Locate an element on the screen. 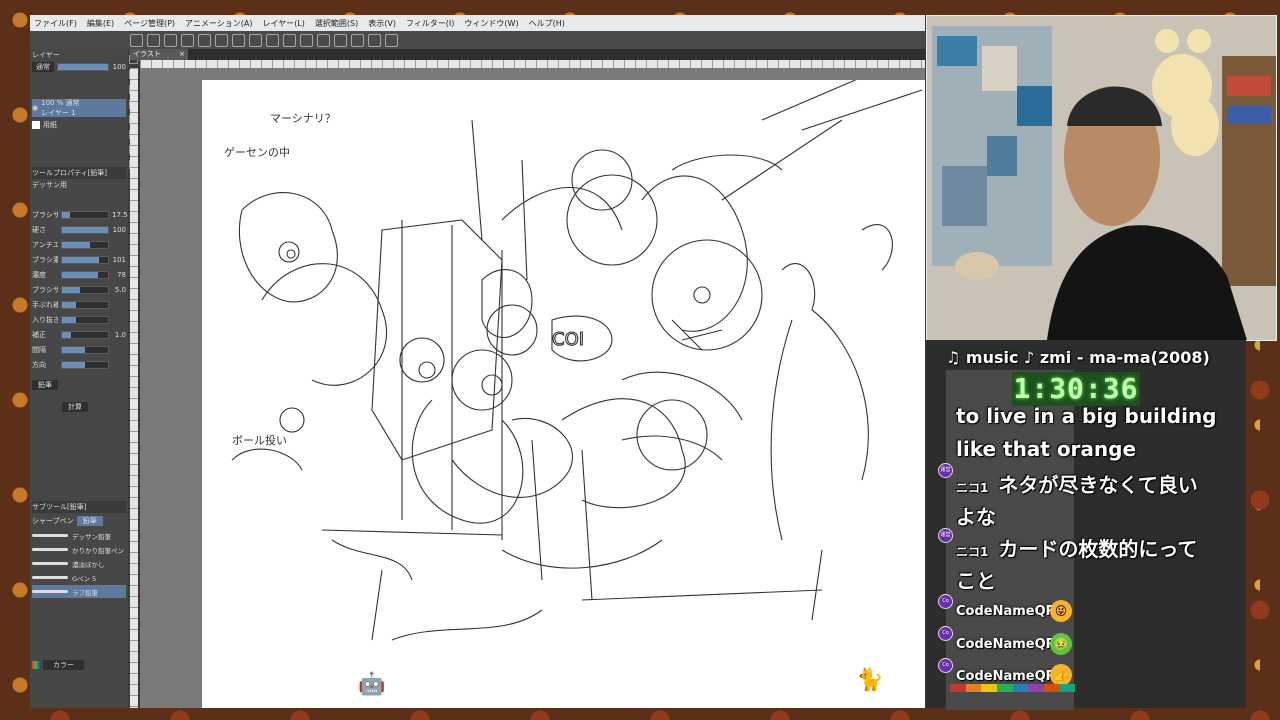 The width and height of the screenshot is (1280, 720). brush-item-label: ラフ鉛筆 is located at coordinates (85, 592).